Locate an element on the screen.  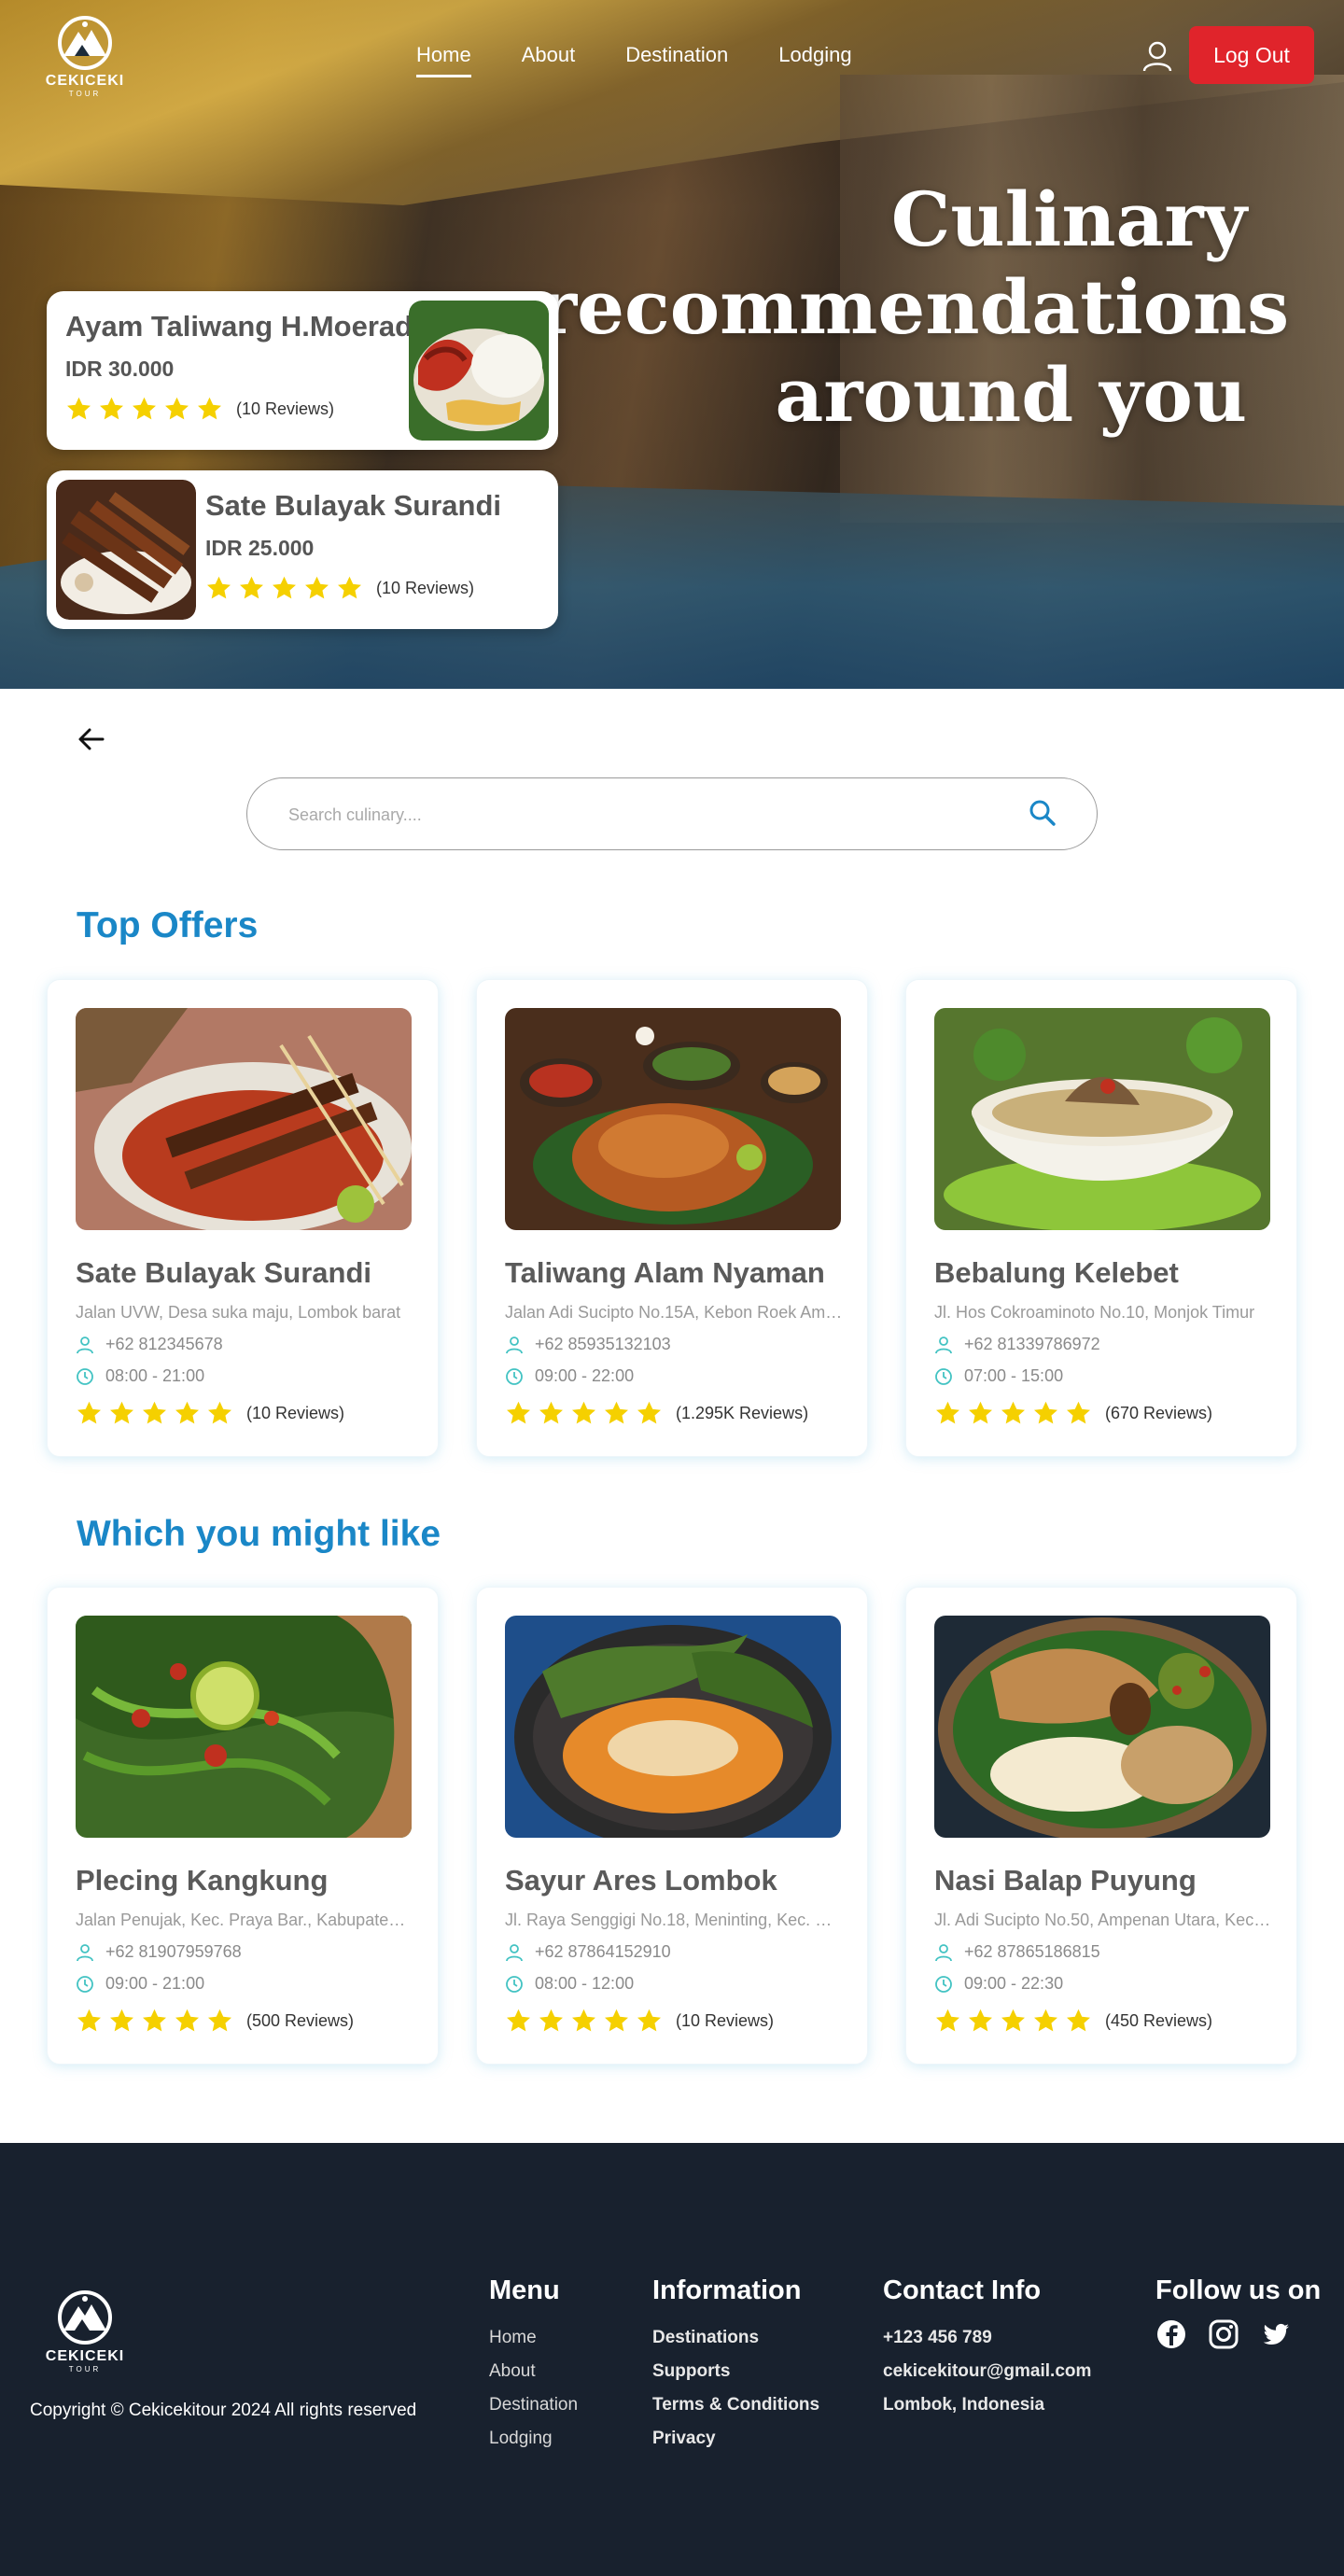
footer-information-title: Information is located at coordinates (727, 2290).